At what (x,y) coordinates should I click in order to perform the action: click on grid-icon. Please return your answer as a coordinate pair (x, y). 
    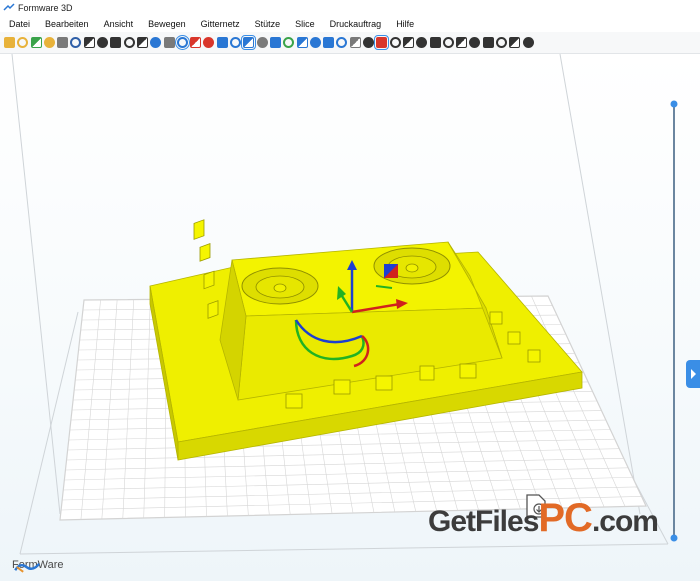
    Looking at the image, I should click on (355, 42).